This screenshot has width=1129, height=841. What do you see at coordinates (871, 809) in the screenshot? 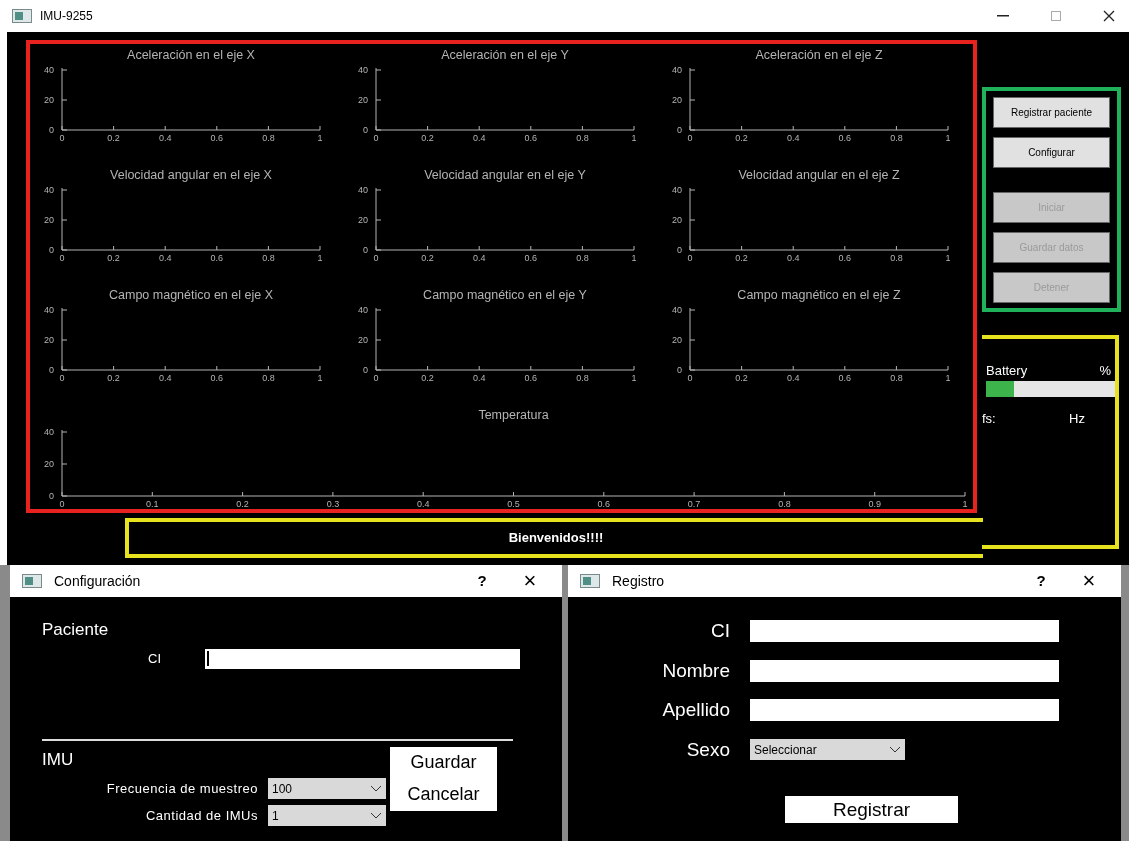
I see `register-button: Registrar` at bounding box center [871, 809].